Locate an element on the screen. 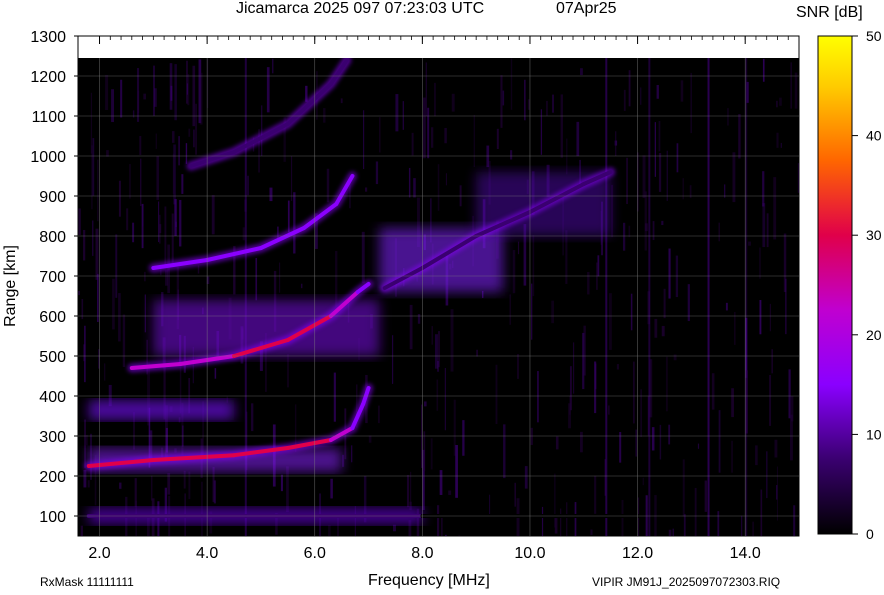 Image resolution: width=884 pixels, height=595 pixels. y-tick-label: 100 is located at coordinates (52, 517).